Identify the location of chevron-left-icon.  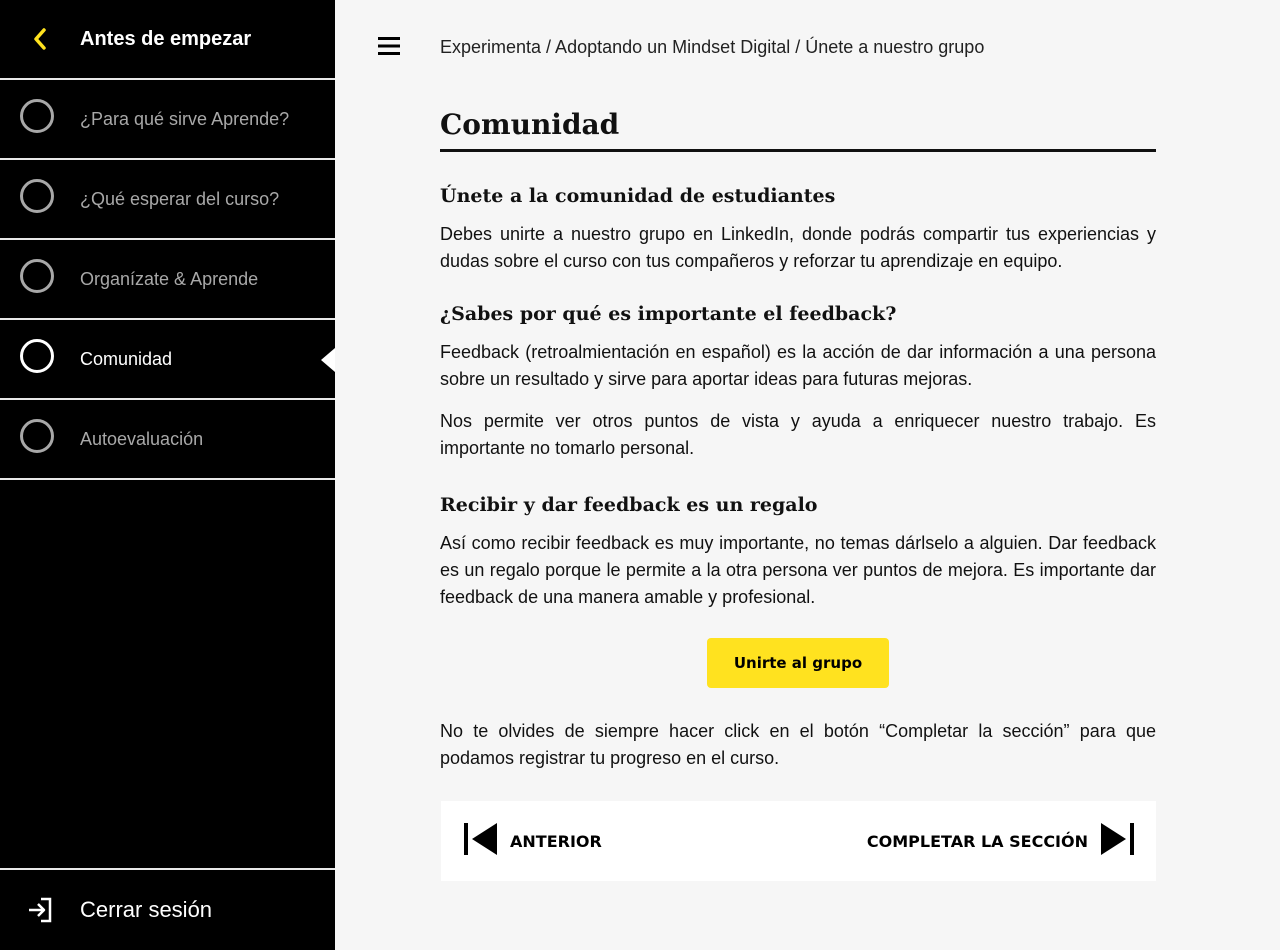
(40, 39).